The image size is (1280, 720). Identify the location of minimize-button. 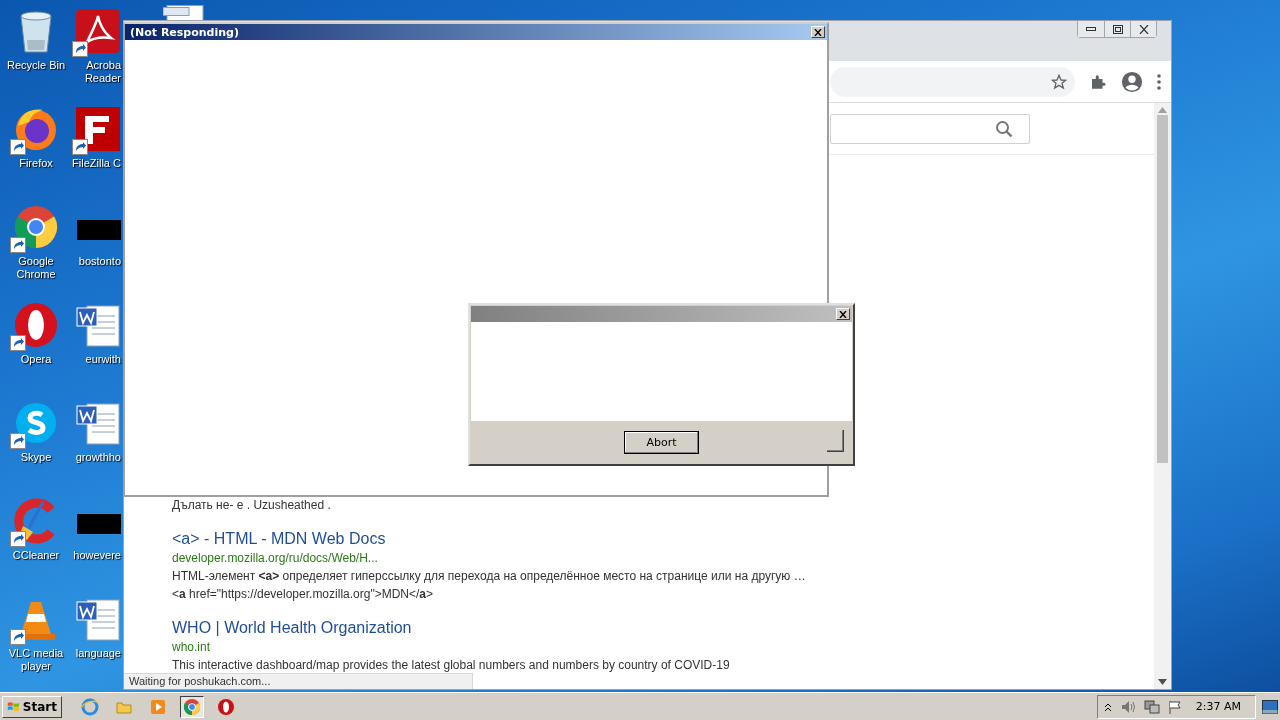
(1091, 29).